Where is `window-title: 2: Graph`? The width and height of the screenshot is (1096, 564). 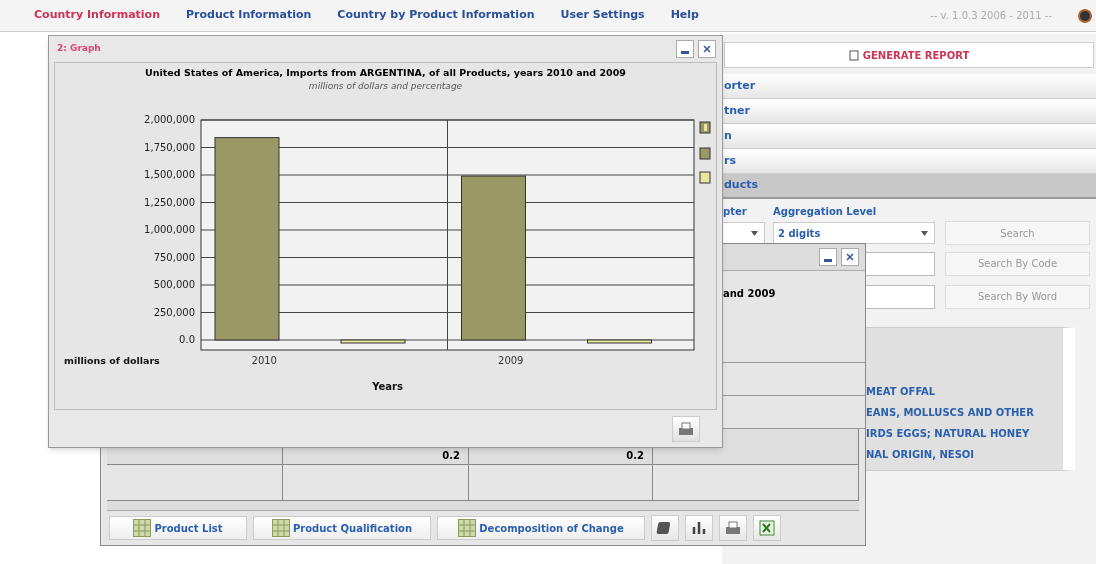 window-title: 2: Graph is located at coordinates (79, 49).